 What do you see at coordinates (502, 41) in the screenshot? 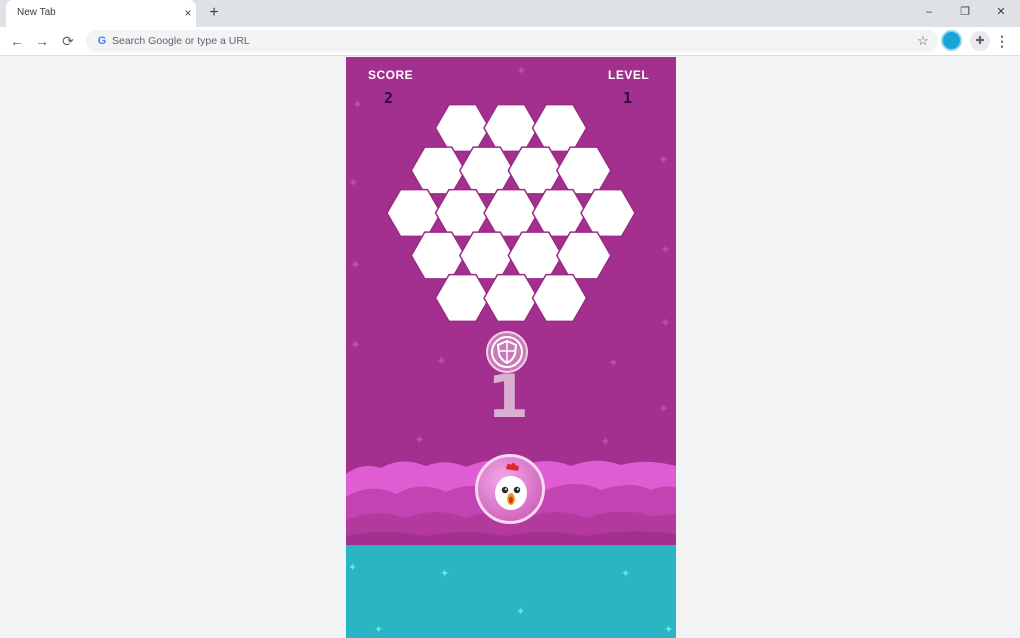
I see `omnibox-input` at bounding box center [502, 41].